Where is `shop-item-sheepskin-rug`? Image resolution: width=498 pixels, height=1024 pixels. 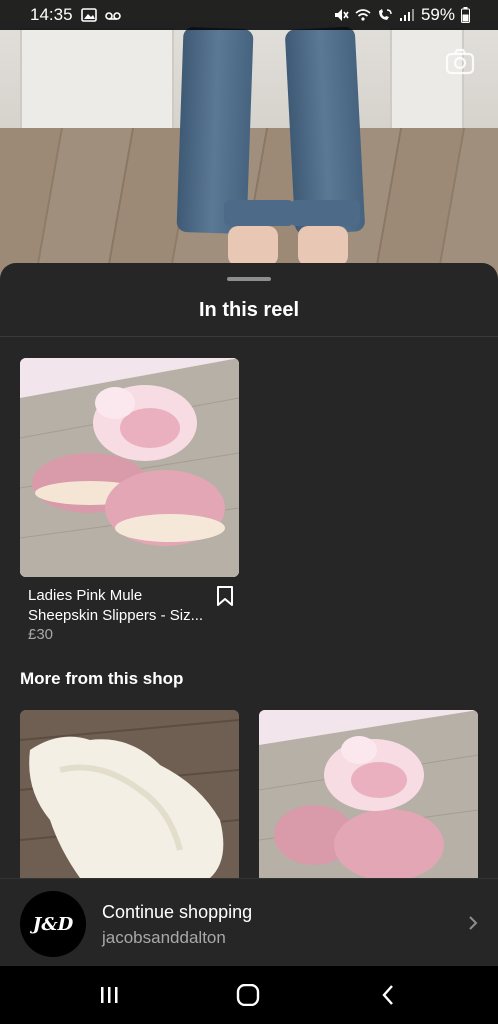
shop-item-sheepskin-rug is located at coordinates (129, 794).